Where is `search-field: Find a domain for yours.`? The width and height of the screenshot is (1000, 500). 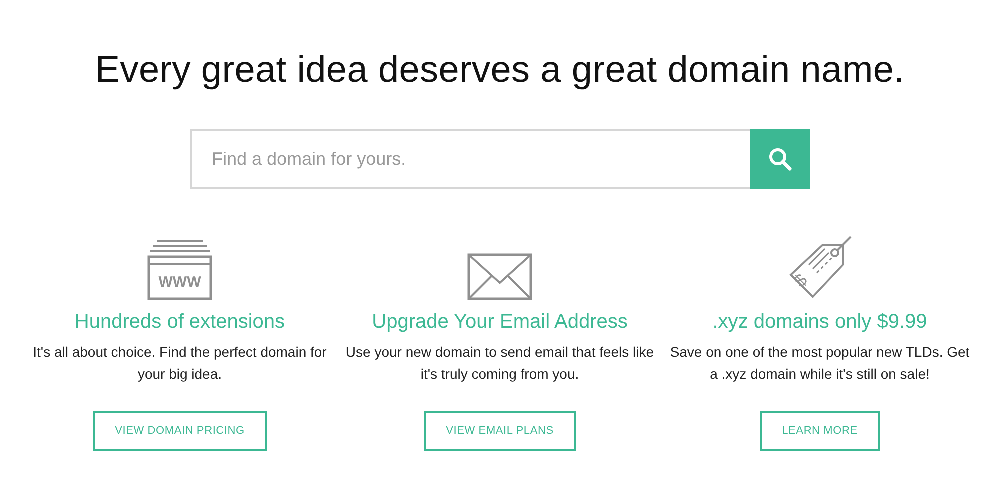
search-field: Find a domain for yours. is located at coordinates (470, 159).